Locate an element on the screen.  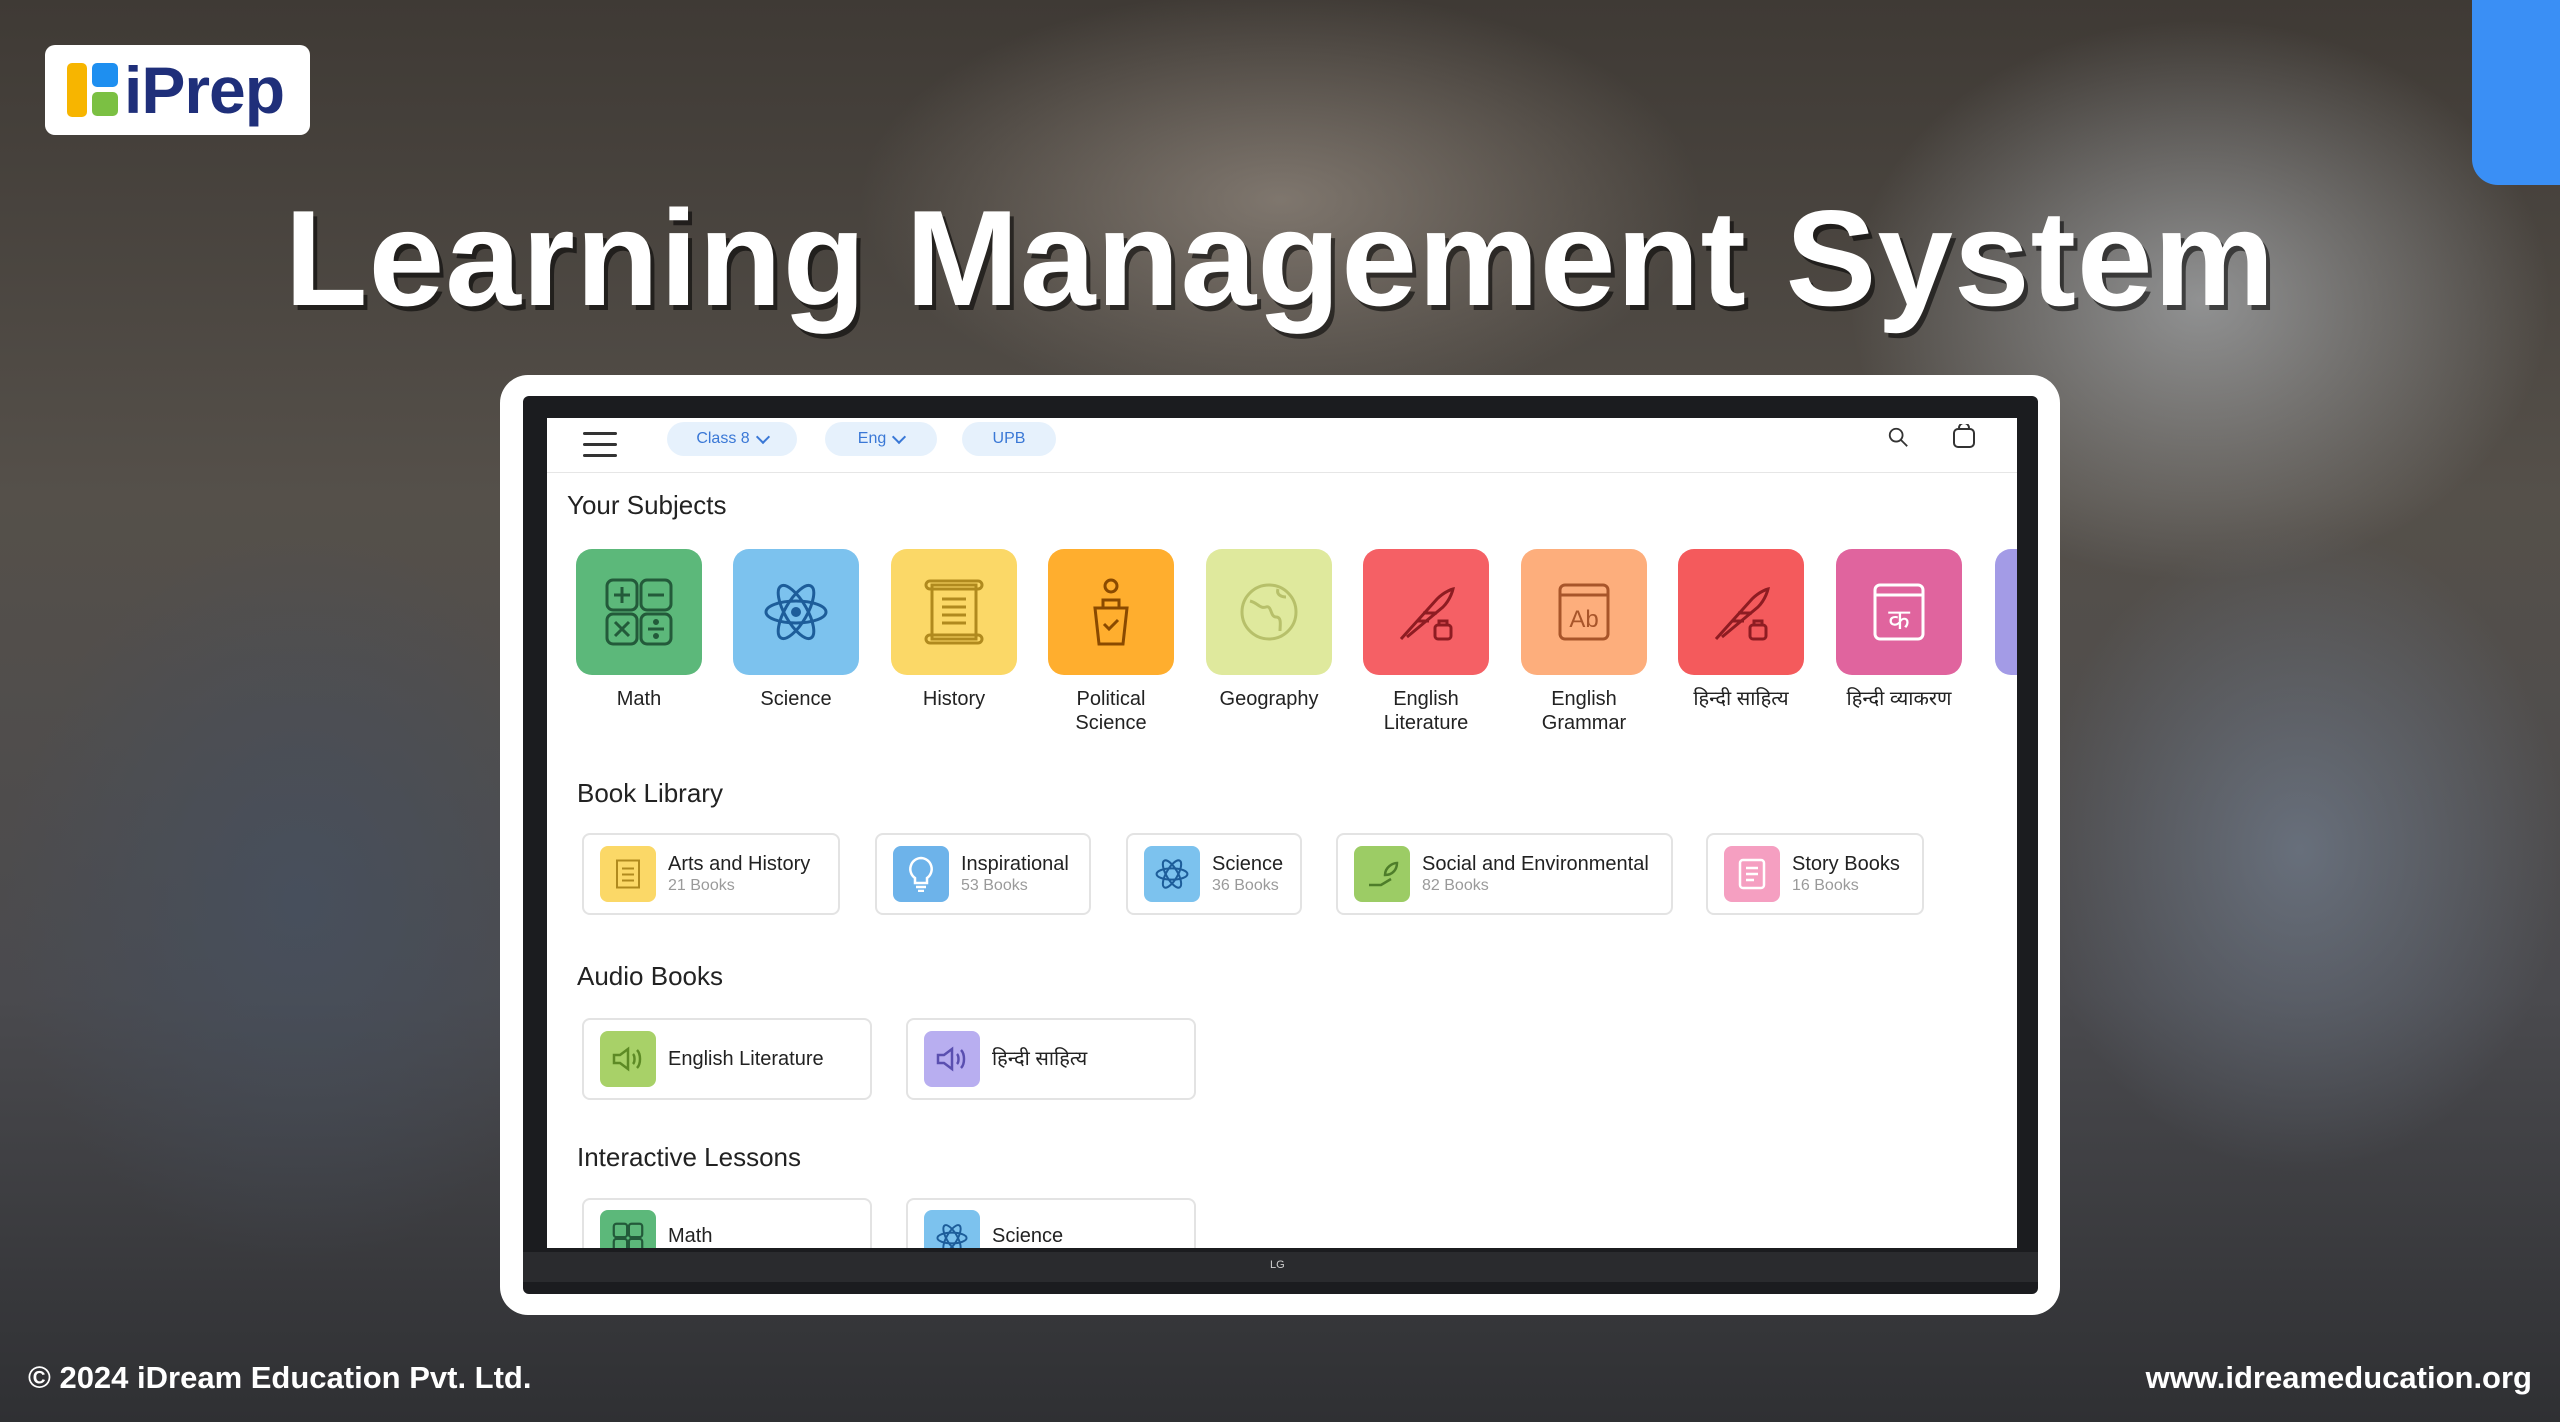
library-card-count: 16 Books is located at coordinates (1825, 885).